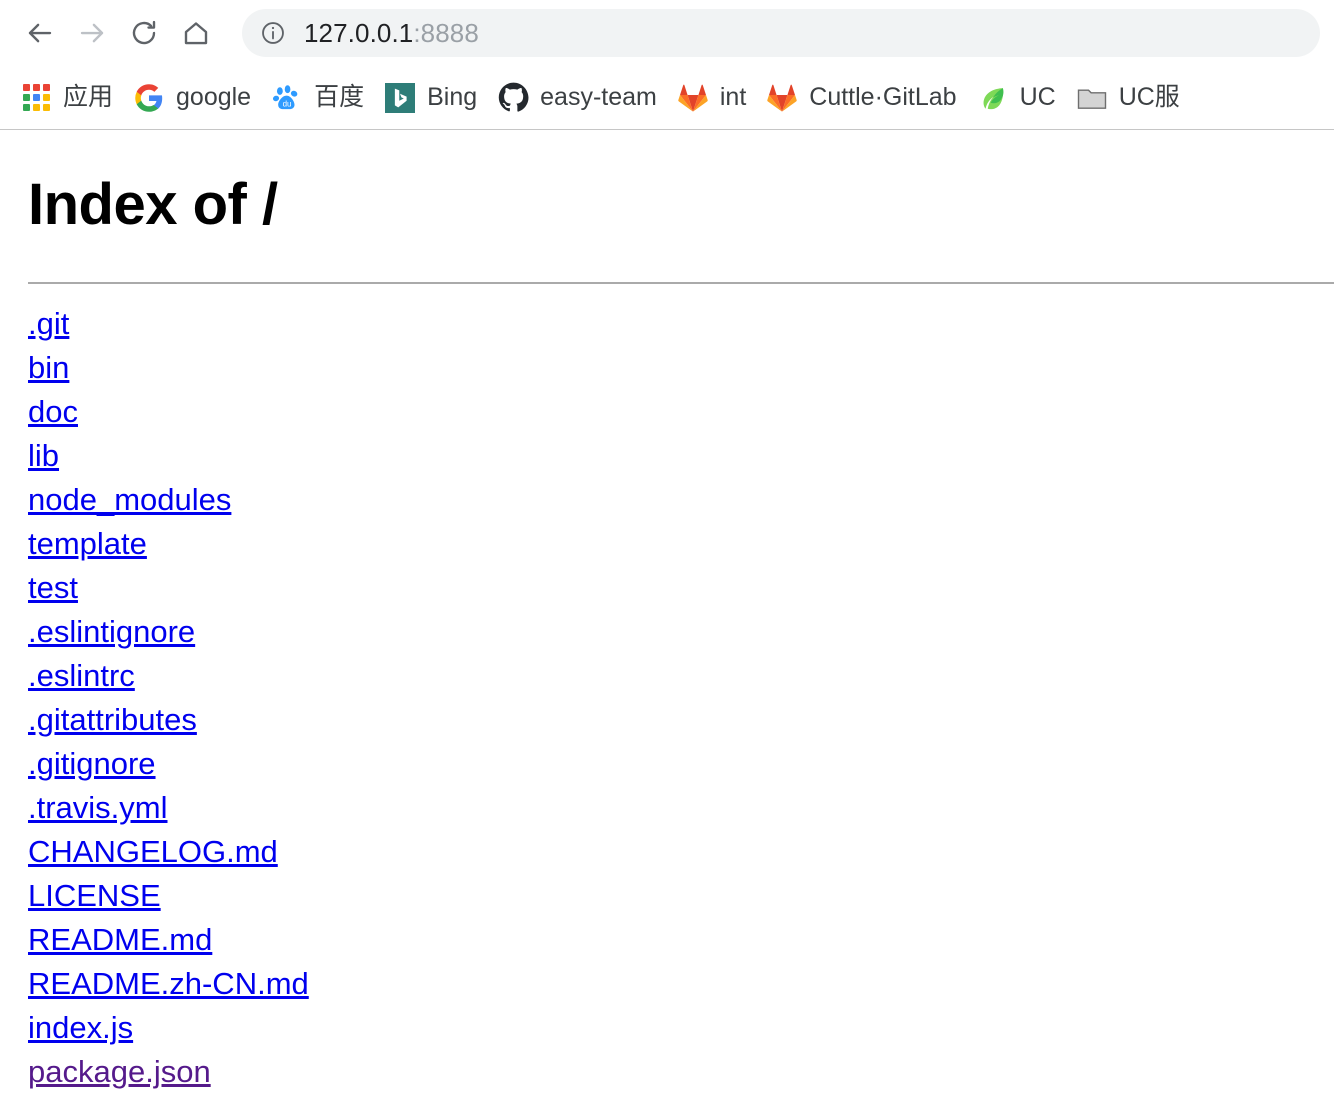  I want to click on file-link-eslintignore: .eslintignore, so click(111, 631).